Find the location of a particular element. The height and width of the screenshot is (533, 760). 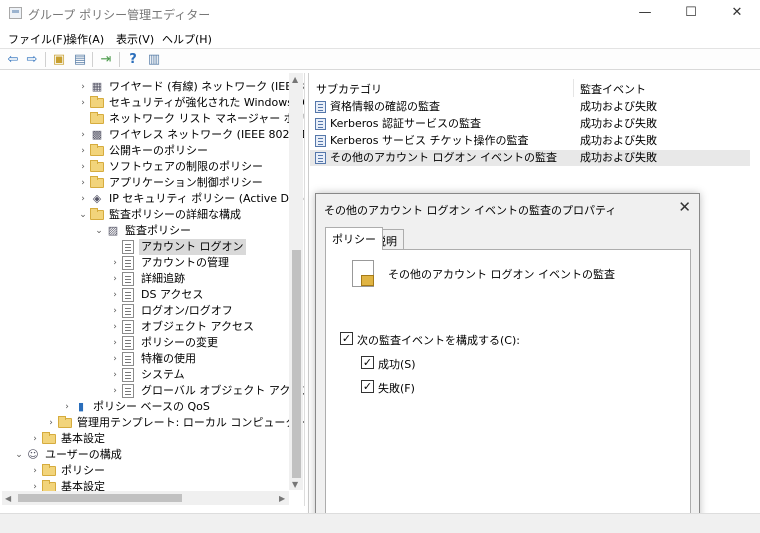

help-icon: ? is located at coordinates (133, 59).